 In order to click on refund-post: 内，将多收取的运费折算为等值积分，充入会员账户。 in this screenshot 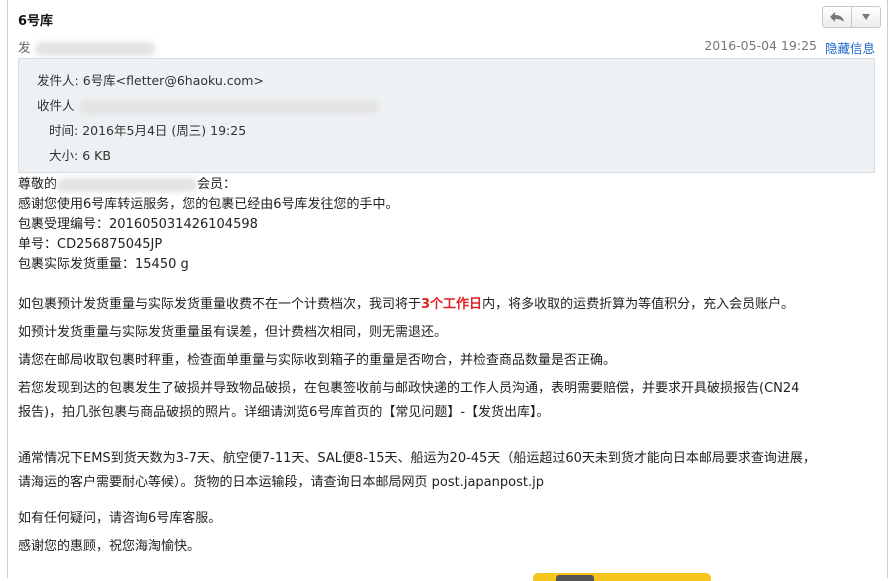, I will do `click(638, 304)`.